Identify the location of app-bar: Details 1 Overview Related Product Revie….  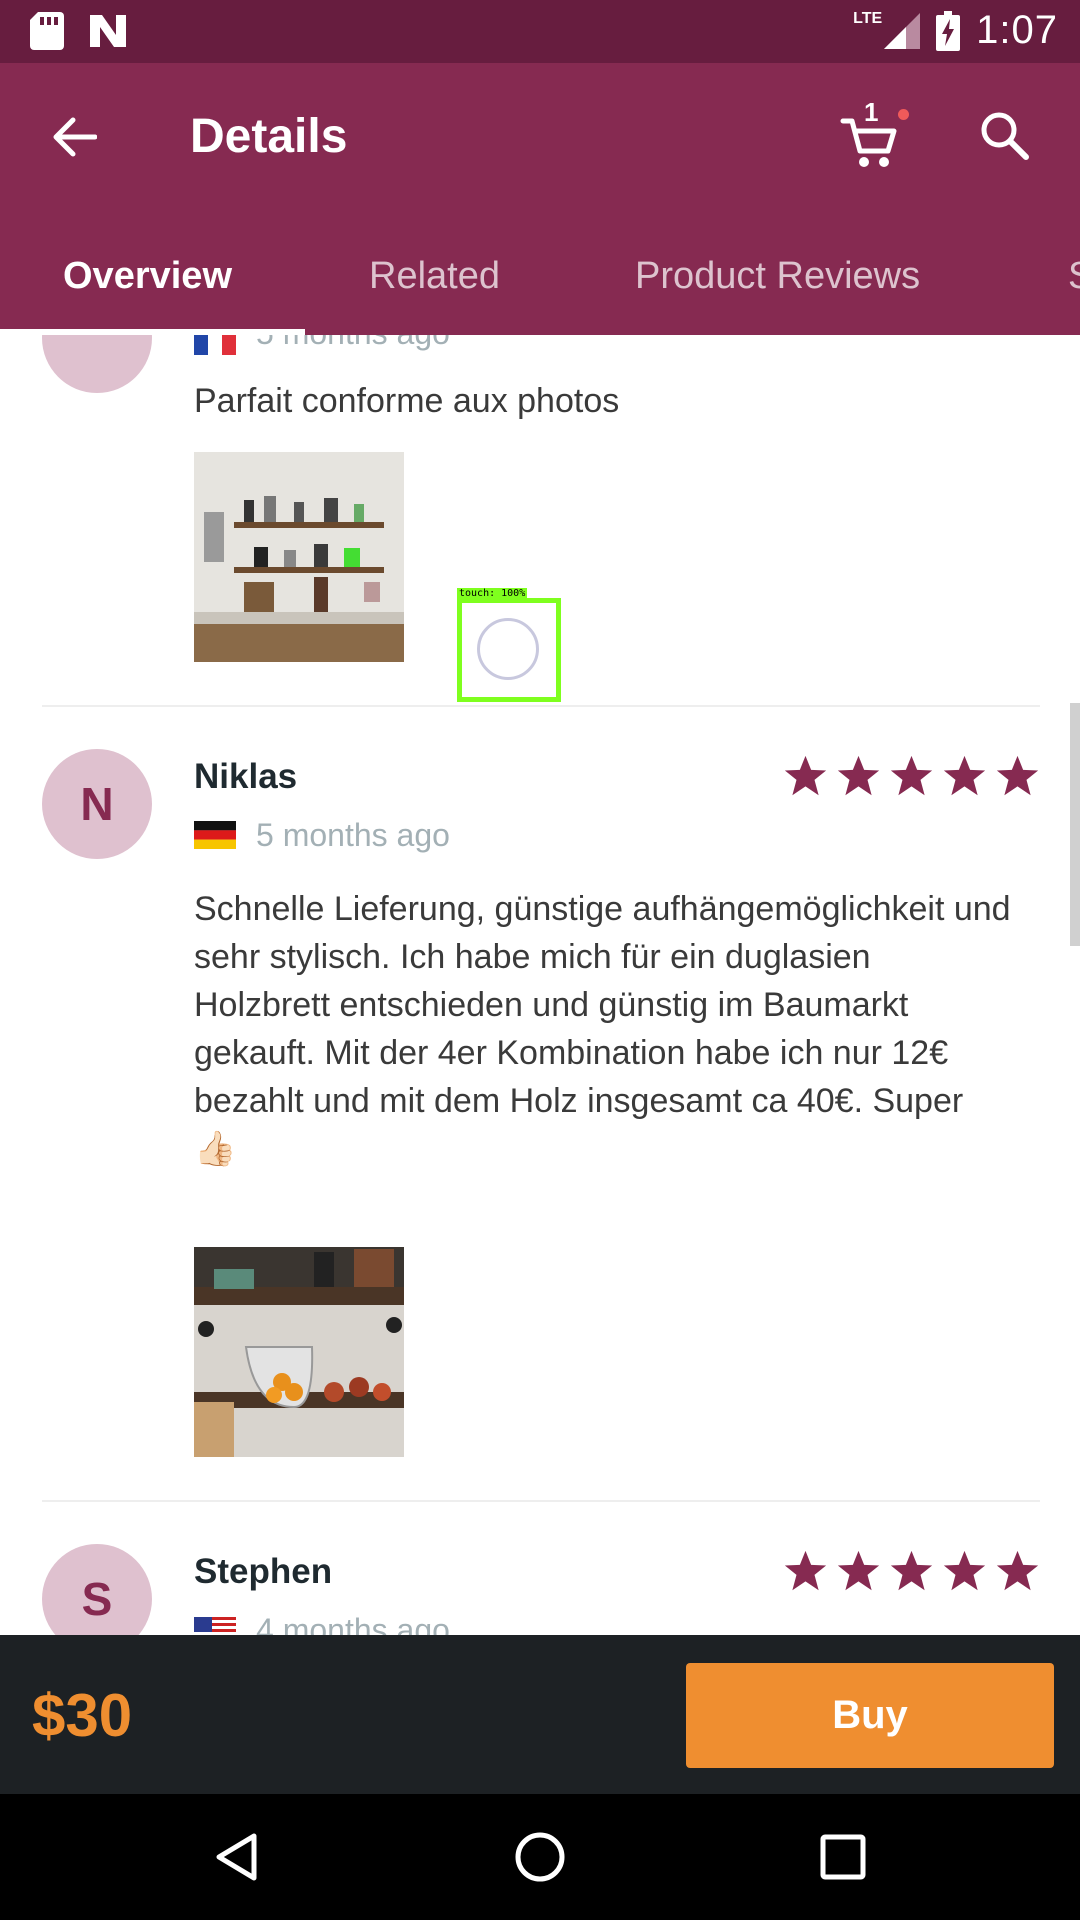
(540, 199).